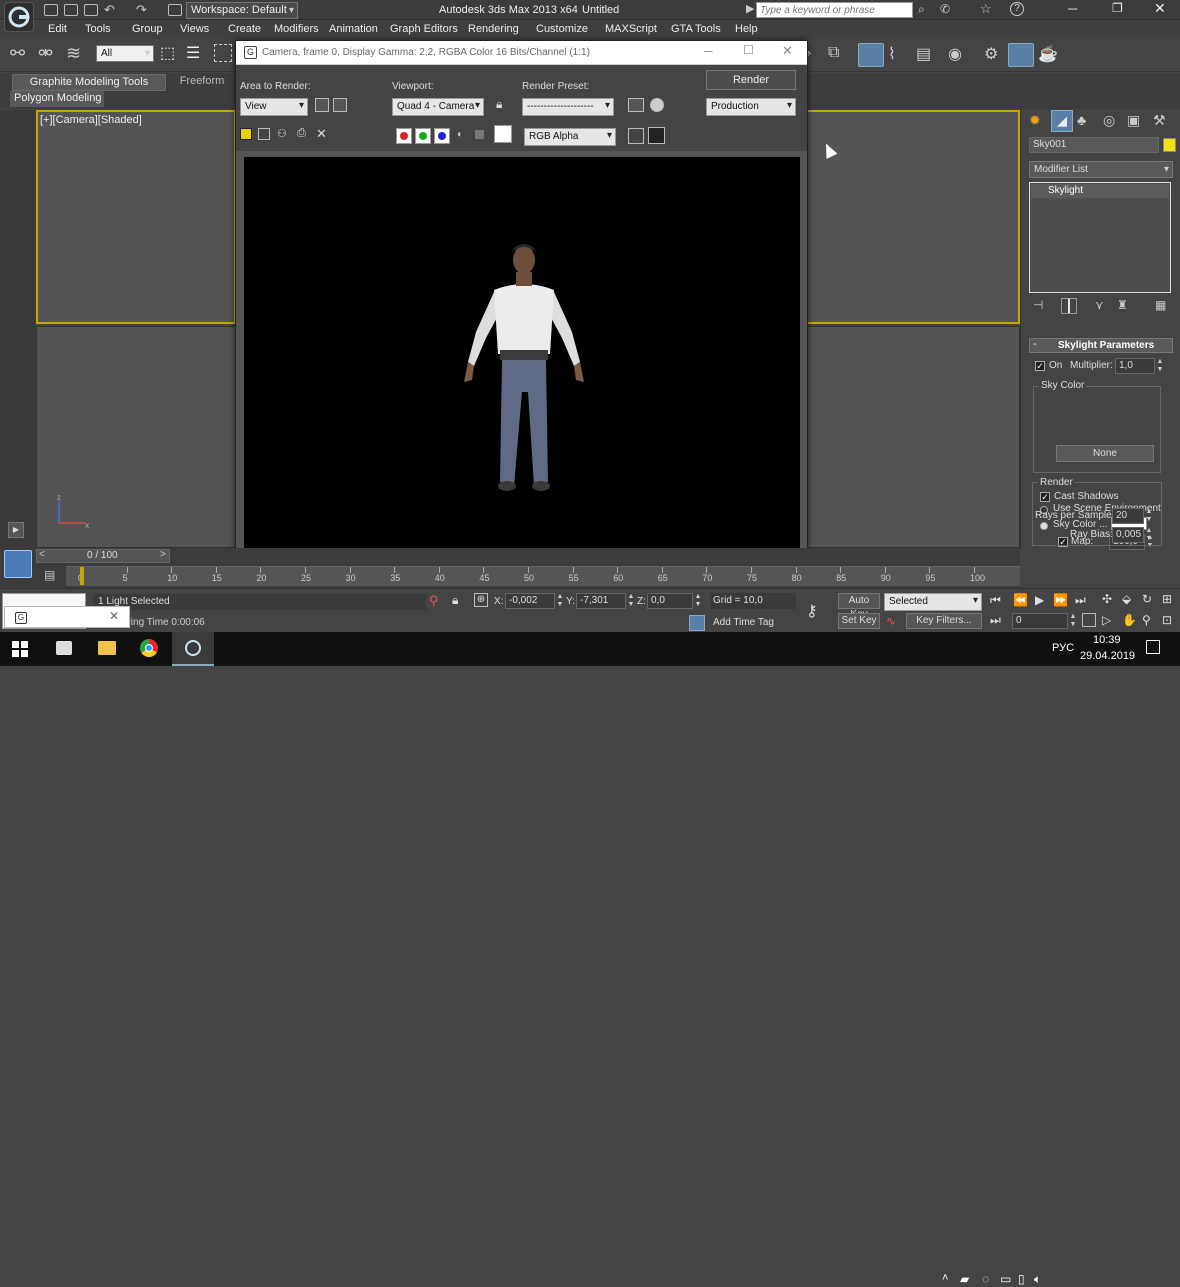  I want to click on viewport-top-right, so click(914, 217).